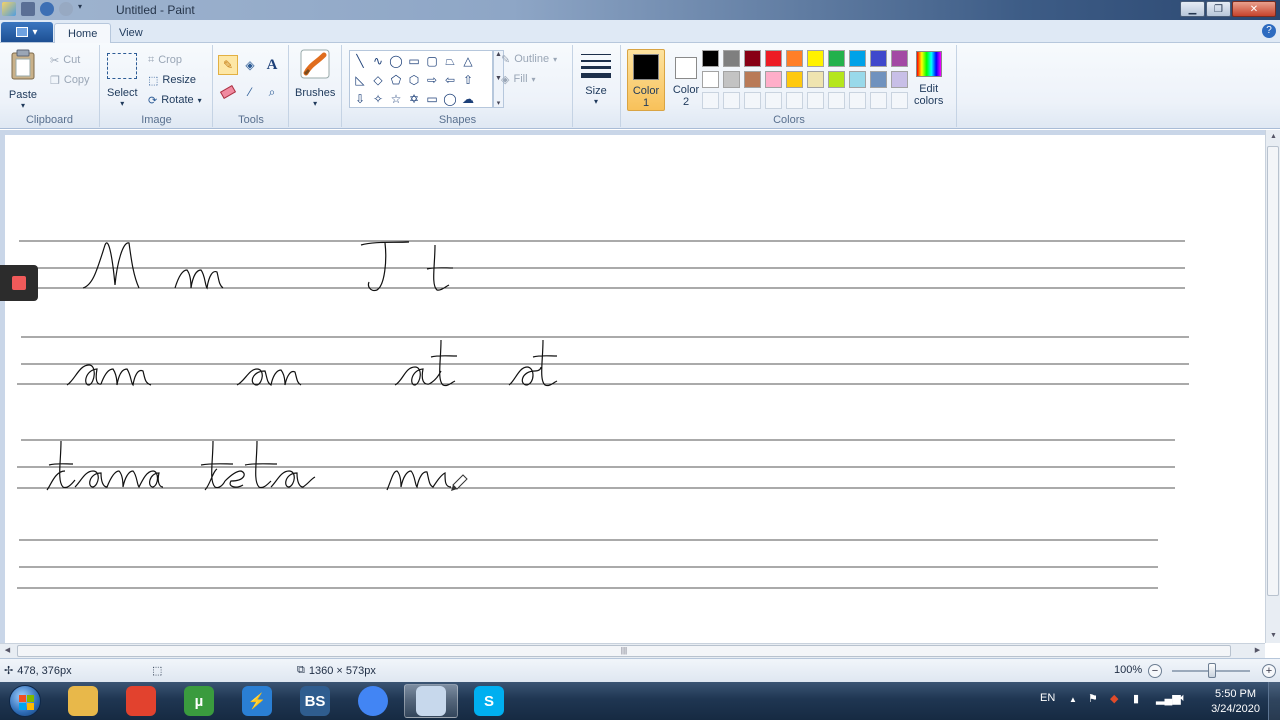  Describe the element at coordinates (432, 61) in the screenshot. I see `rounded-rectangle-shape-icon: ▢` at that location.